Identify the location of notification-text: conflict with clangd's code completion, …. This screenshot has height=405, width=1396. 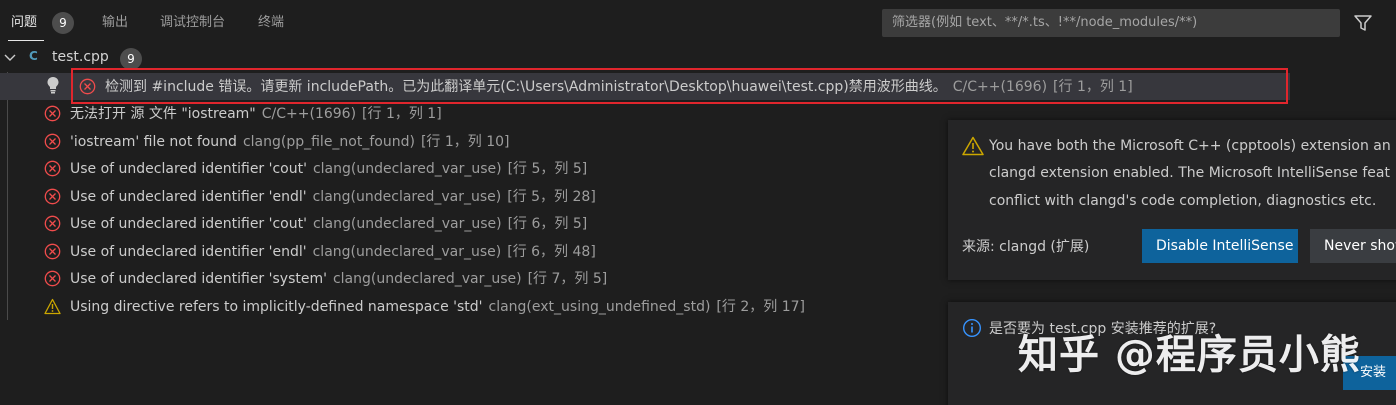
(1183, 201).